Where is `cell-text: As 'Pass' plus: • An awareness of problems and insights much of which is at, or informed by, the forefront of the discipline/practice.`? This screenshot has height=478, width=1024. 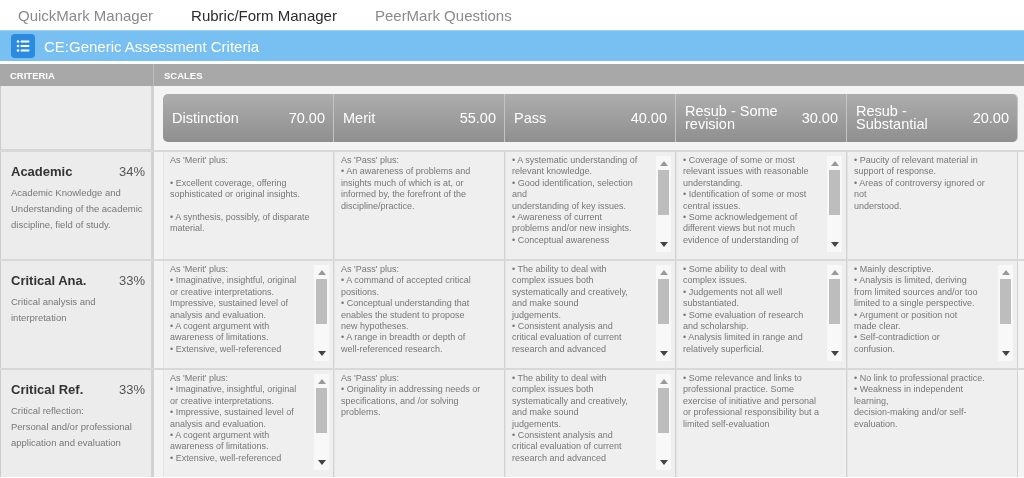
cell-text: As 'Pass' plus: • An awareness of problems and insights much of which is at, or informed by, the forefront of the discipline/practice. is located at coordinates (406, 184).